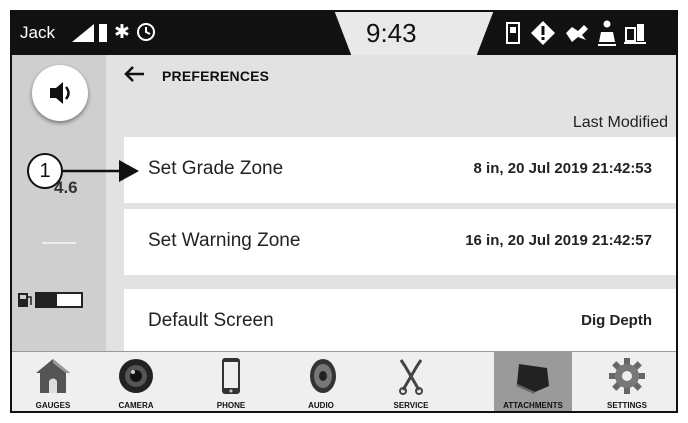 The image size is (688, 423). I want to click on nav-label: SETTINGS, so click(626, 405).